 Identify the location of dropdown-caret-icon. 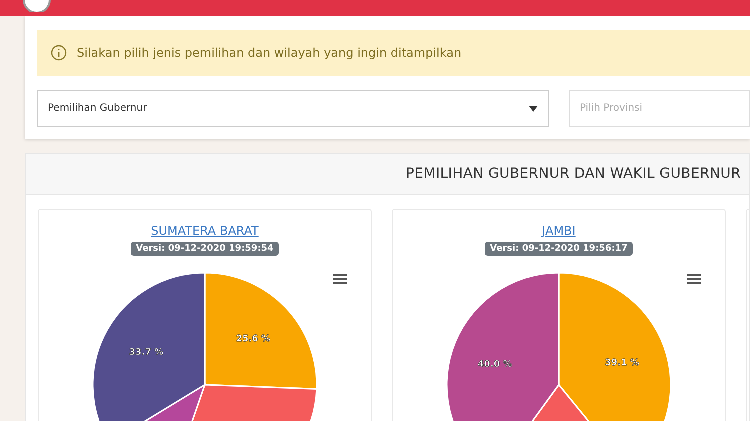
(533, 109).